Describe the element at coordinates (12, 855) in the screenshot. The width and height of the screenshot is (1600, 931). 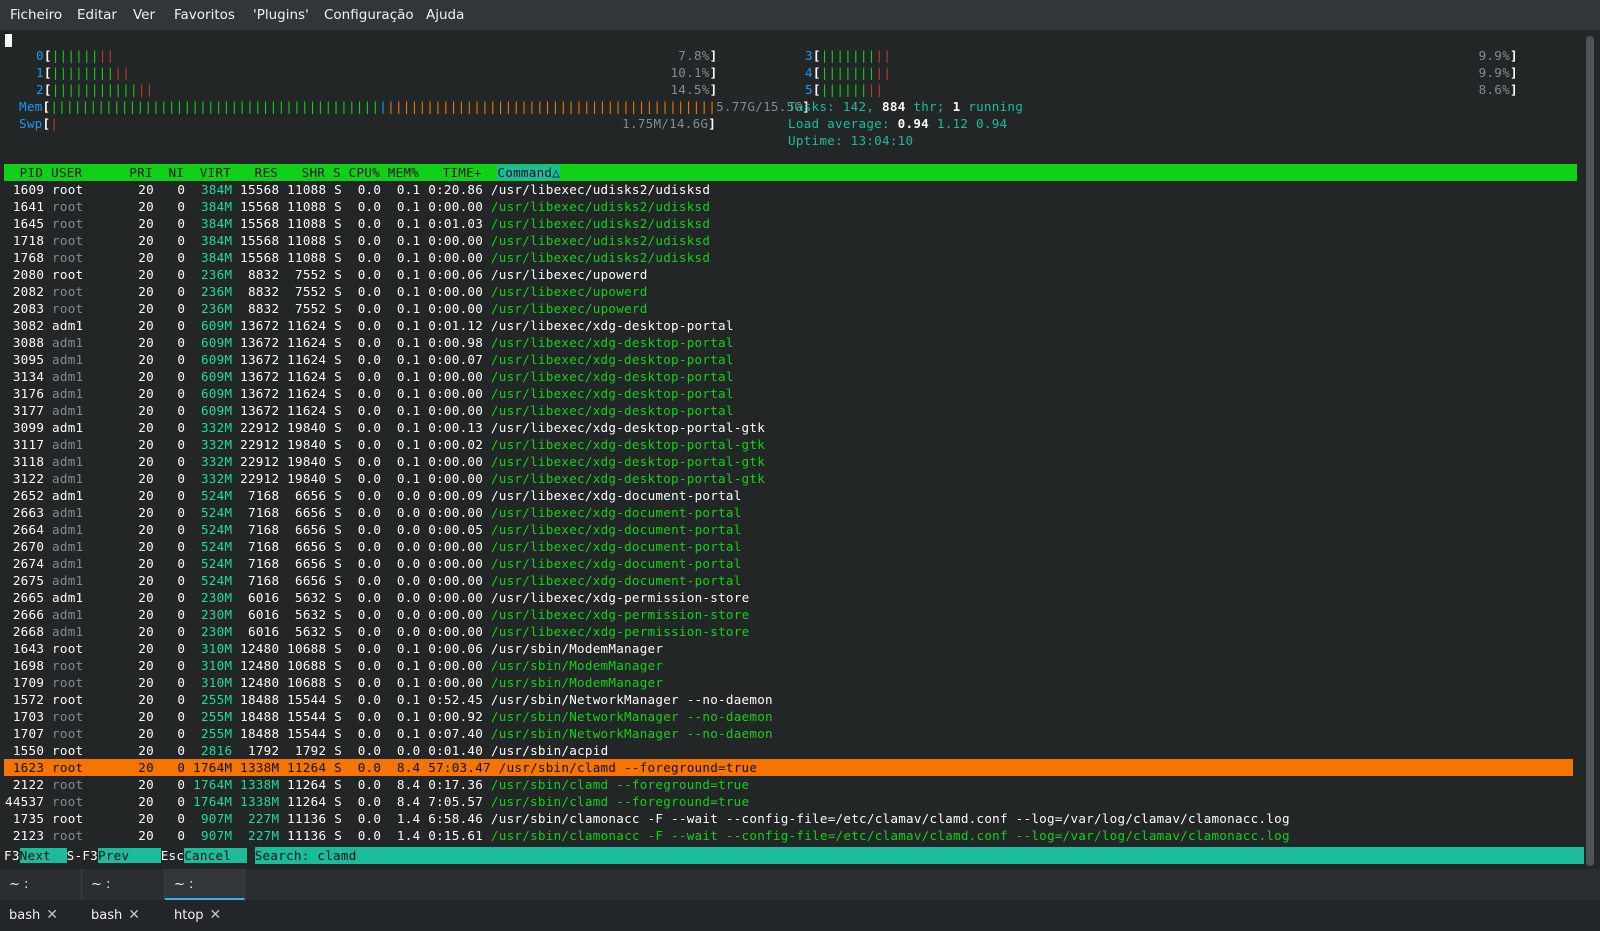
I see `fn-key: F3` at that location.